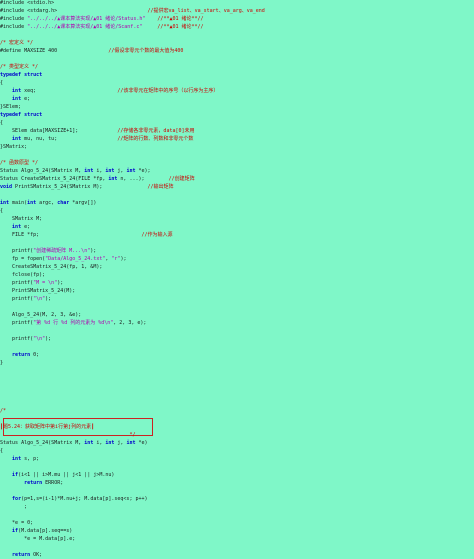 The width and height of the screenshot is (474, 559). I want to click on code-line: }, so click(1, 363).